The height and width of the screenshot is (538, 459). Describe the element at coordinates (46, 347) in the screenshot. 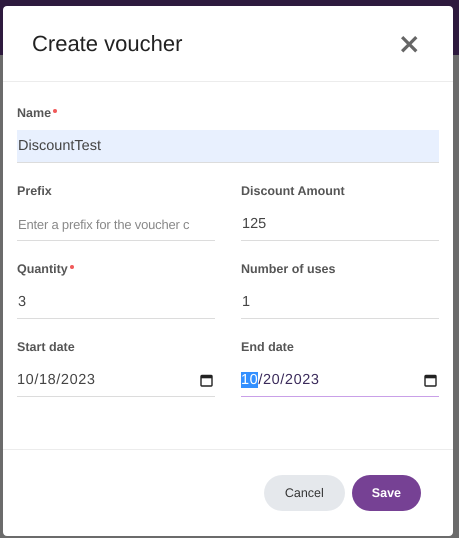

I see `field-label: Start date` at that location.